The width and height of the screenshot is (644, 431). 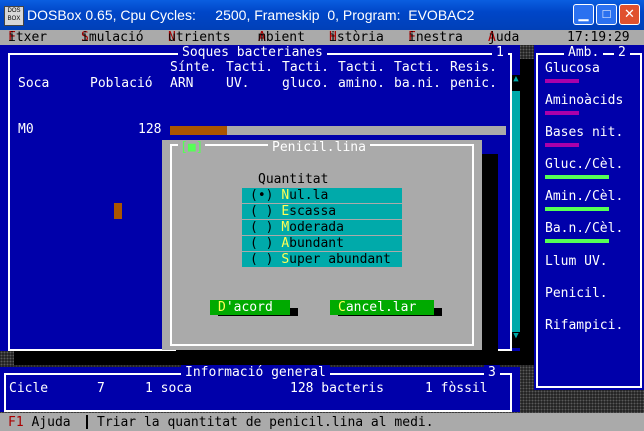 What do you see at coordinates (584, 325) in the screenshot?
I see `env-rifampici: Rifampici.` at bounding box center [584, 325].